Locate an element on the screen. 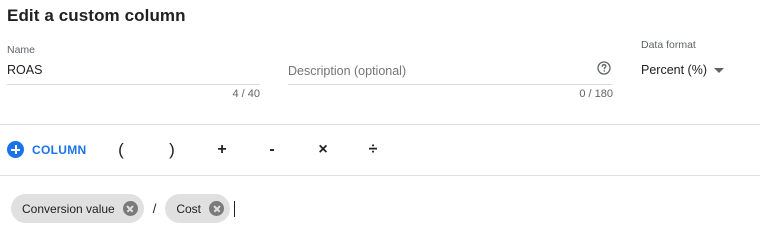 Image resolution: width=760 pixels, height=252 pixels. name-underline is located at coordinates (133, 84).